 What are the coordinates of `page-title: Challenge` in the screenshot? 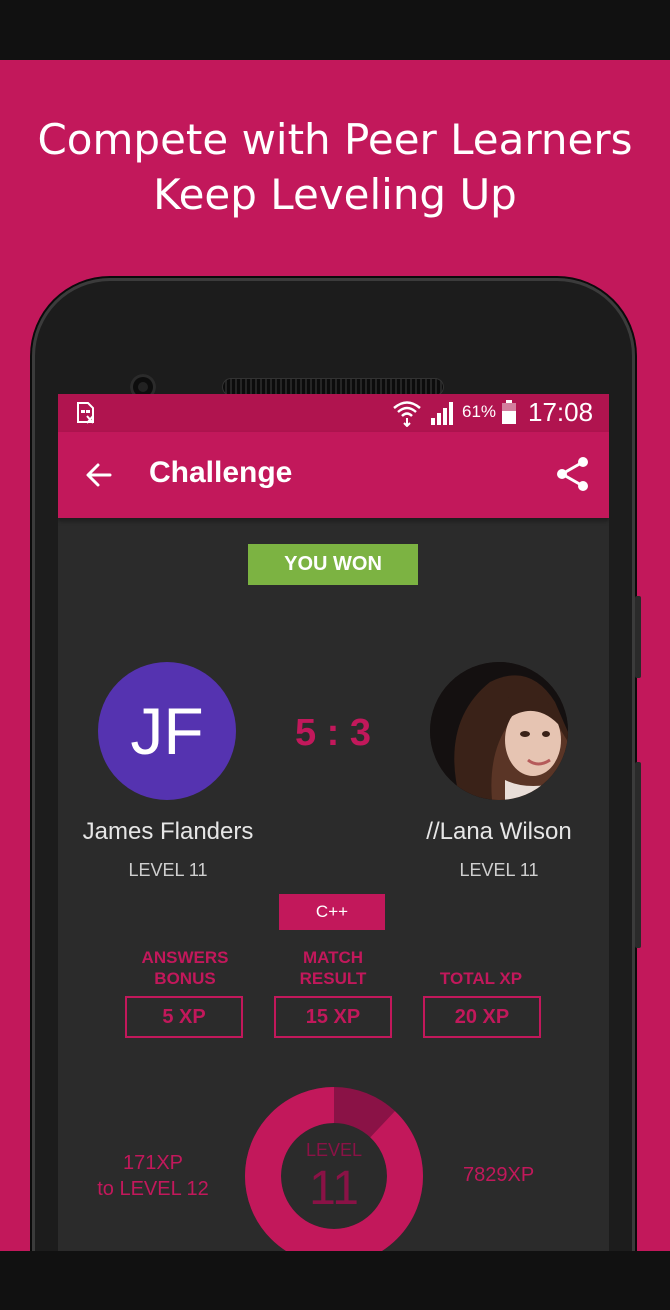 It's located at (221, 472).